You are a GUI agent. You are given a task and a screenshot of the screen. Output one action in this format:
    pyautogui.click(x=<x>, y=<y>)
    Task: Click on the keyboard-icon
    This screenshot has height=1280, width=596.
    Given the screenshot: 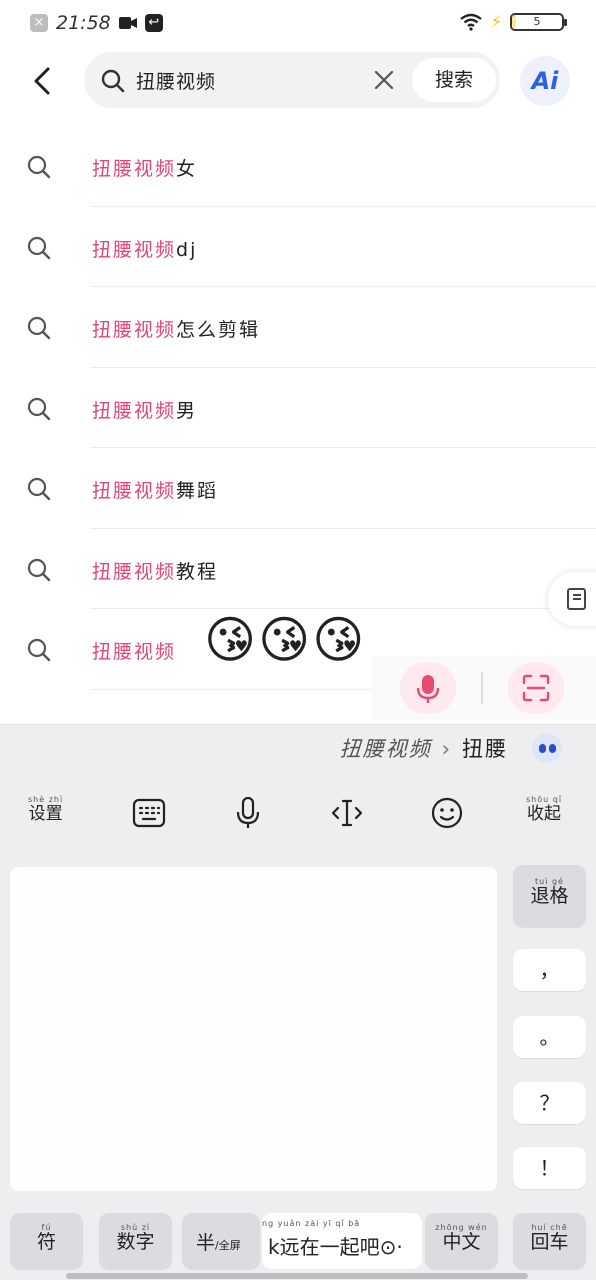 What is the action you would take?
    pyautogui.click(x=149, y=813)
    